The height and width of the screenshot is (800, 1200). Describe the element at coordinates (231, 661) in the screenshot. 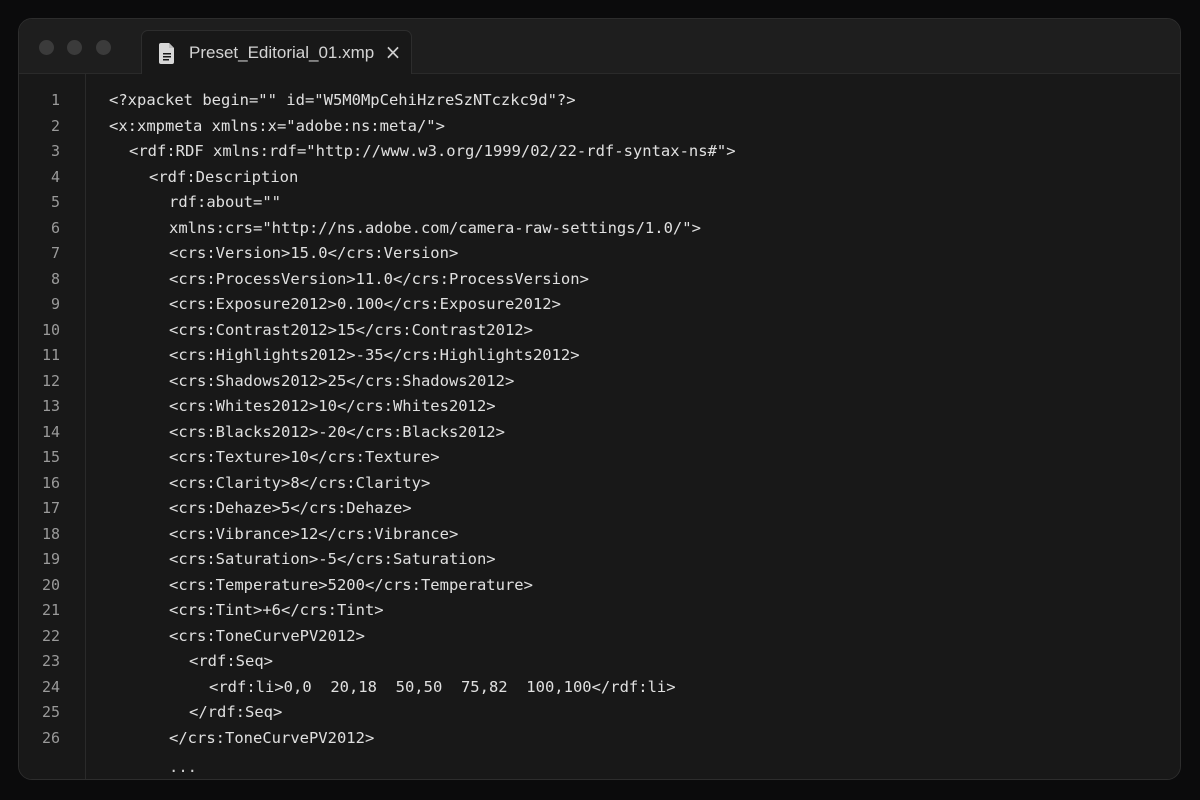

I see `code-line: <rdf:Seq>` at that location.